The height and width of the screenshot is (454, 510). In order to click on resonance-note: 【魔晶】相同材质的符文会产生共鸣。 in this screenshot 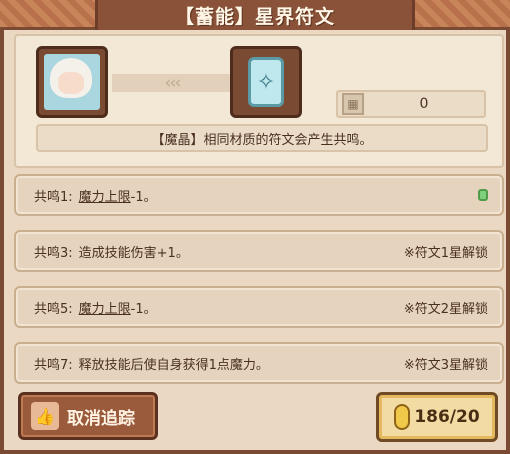, I will do `click(262, 138)`.